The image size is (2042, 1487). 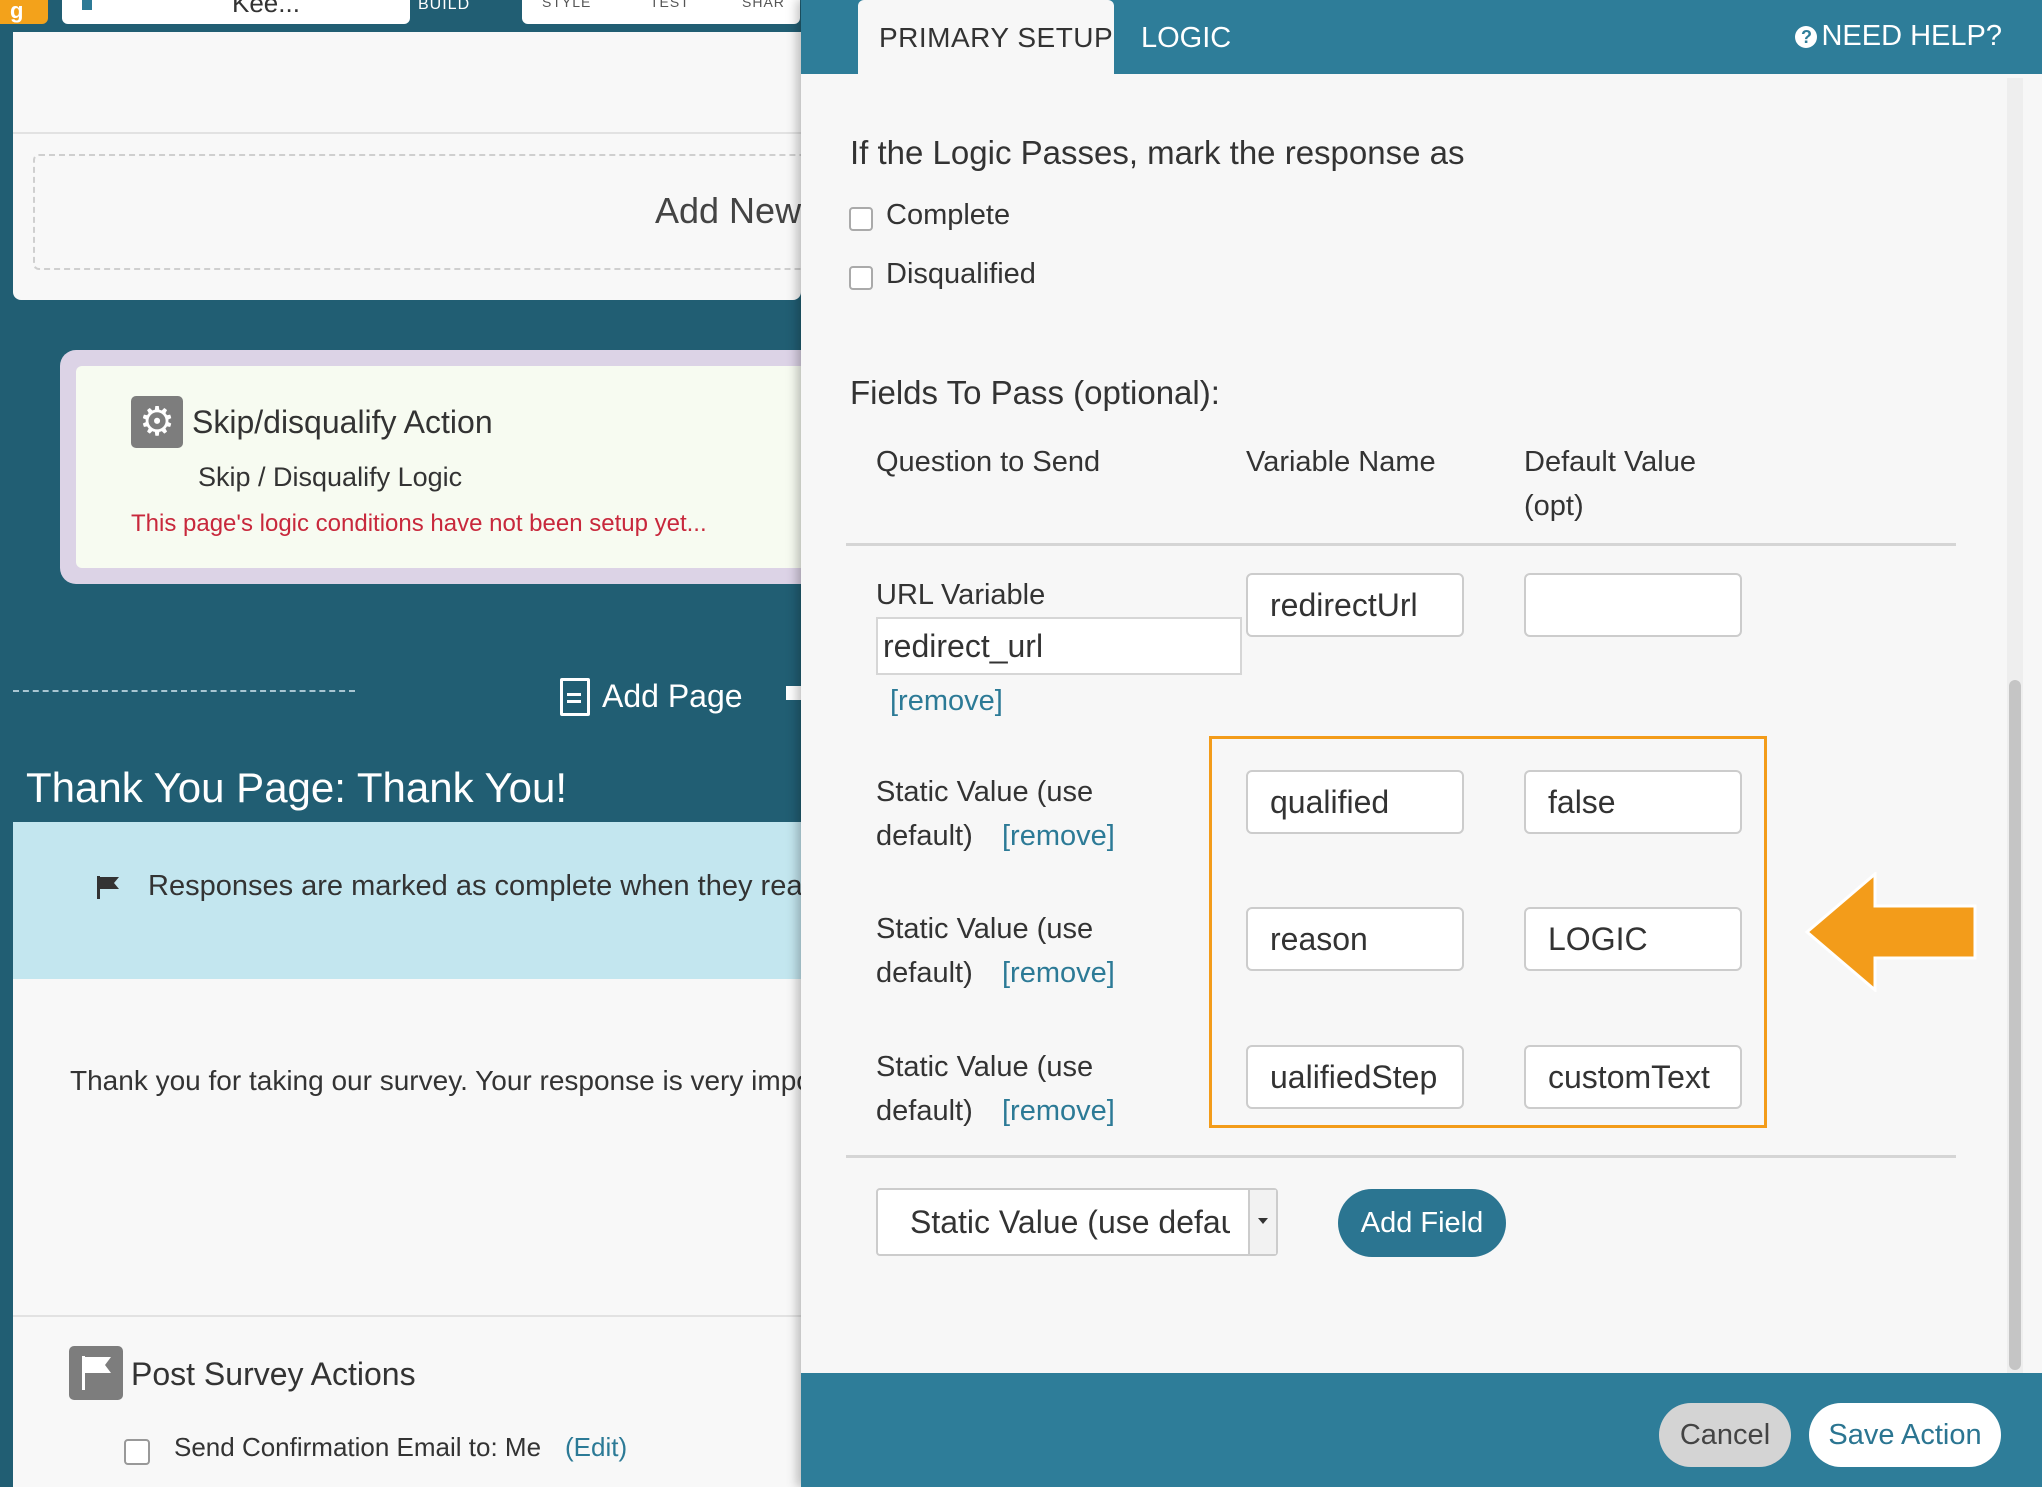 I want to click on app-logo: g, so click(x=24, y=12).